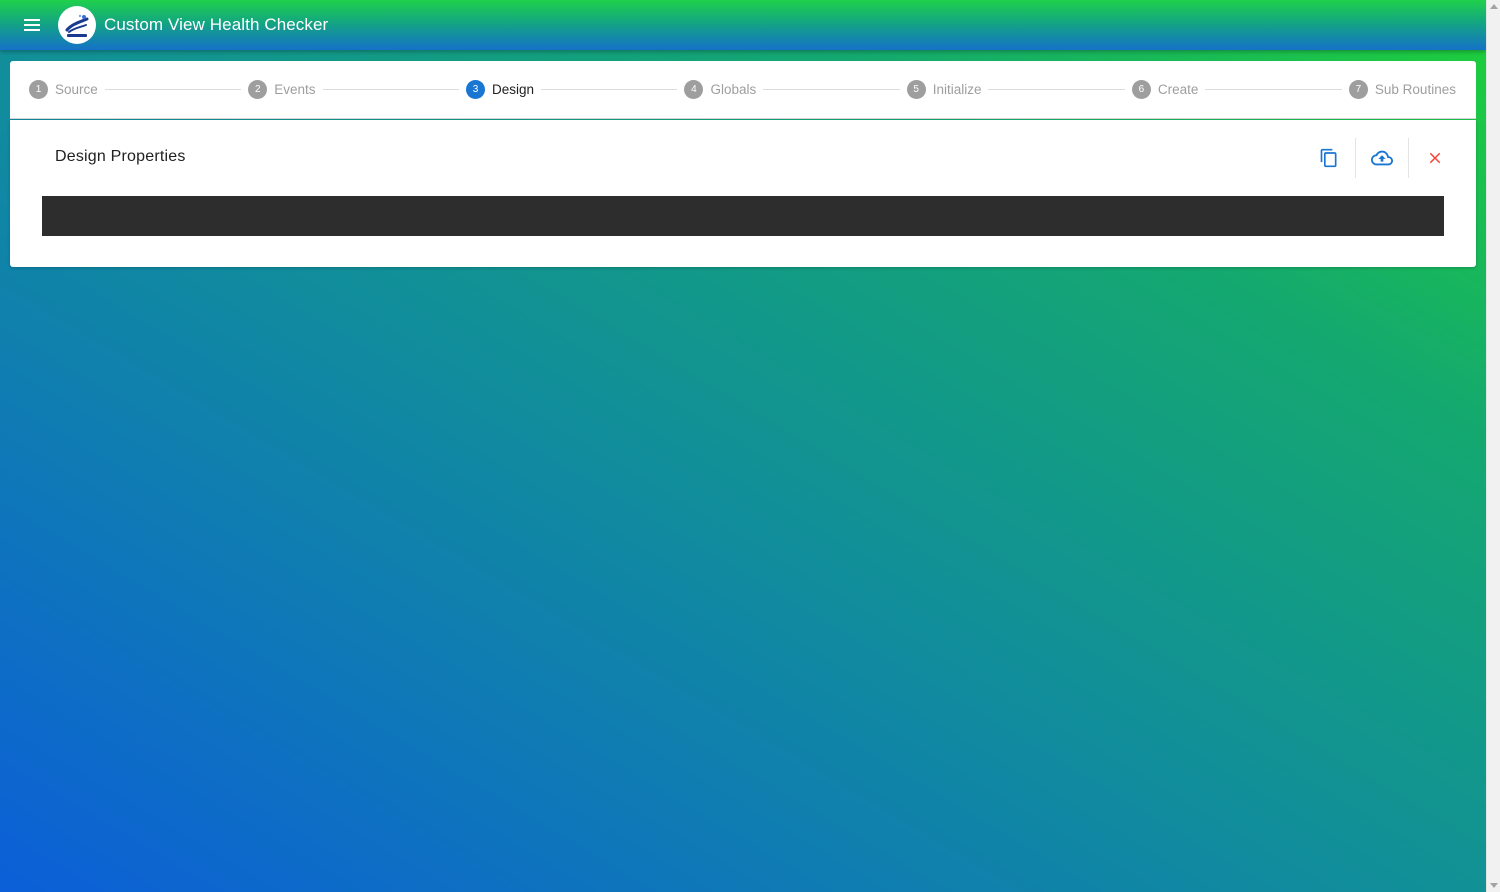 The image size is (1500, 892). I want to click on step-number: 6, so click(1141, 89).